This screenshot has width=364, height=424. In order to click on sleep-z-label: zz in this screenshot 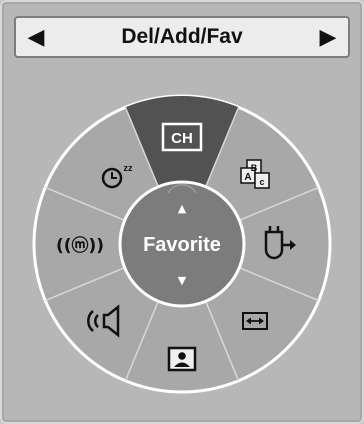, I will do `click(129, 168)`.